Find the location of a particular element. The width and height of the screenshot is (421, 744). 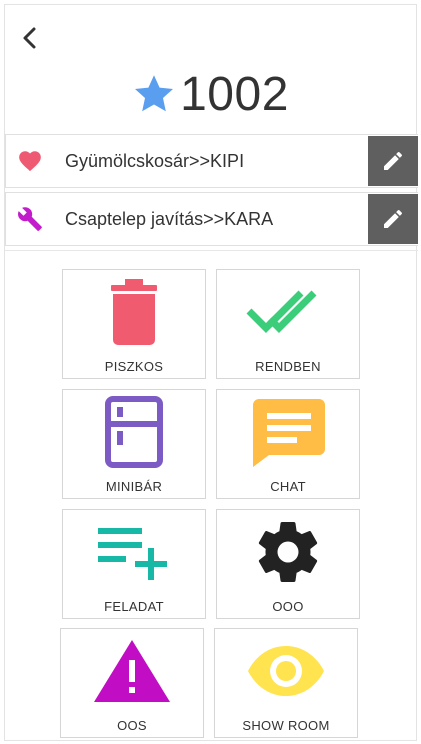

tile-label: SHOW ROOM is located at coordinates (286, 725).